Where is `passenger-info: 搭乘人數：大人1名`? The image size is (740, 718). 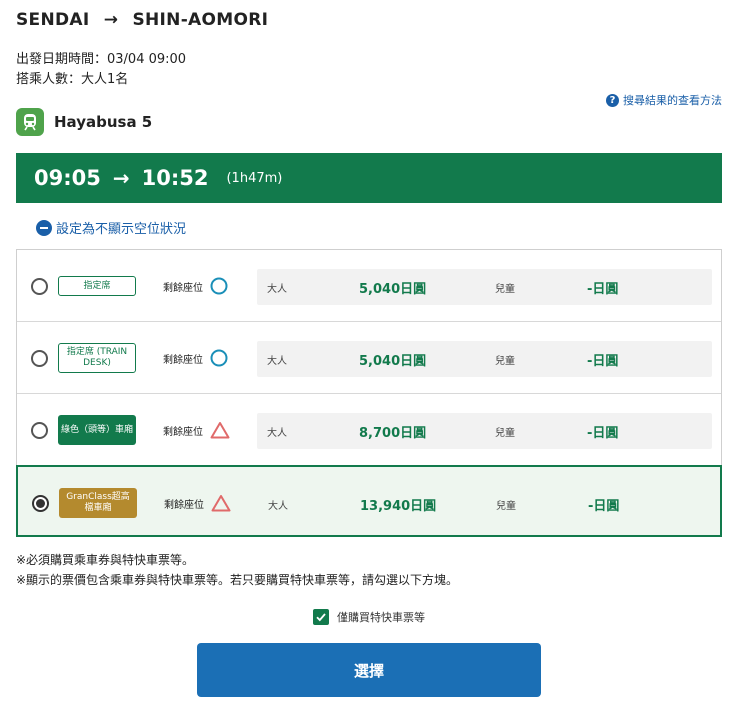 passenger-info: 搭乘人數：大人1名 is located at coordinates (72, 79).